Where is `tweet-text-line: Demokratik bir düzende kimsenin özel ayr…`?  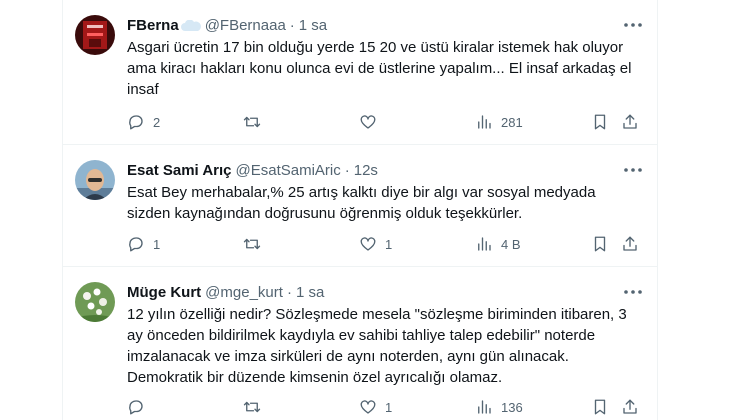 tweet-text-line: Demokratik bir düzende kimsenin özel ayr… is located at coordinates (315, 377).